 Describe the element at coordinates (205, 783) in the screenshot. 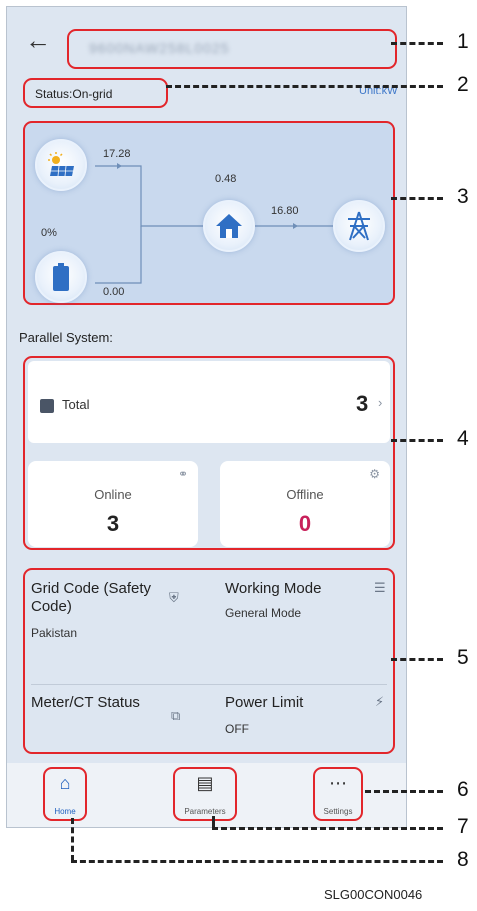

I see `document-icon: ▤` at that location.